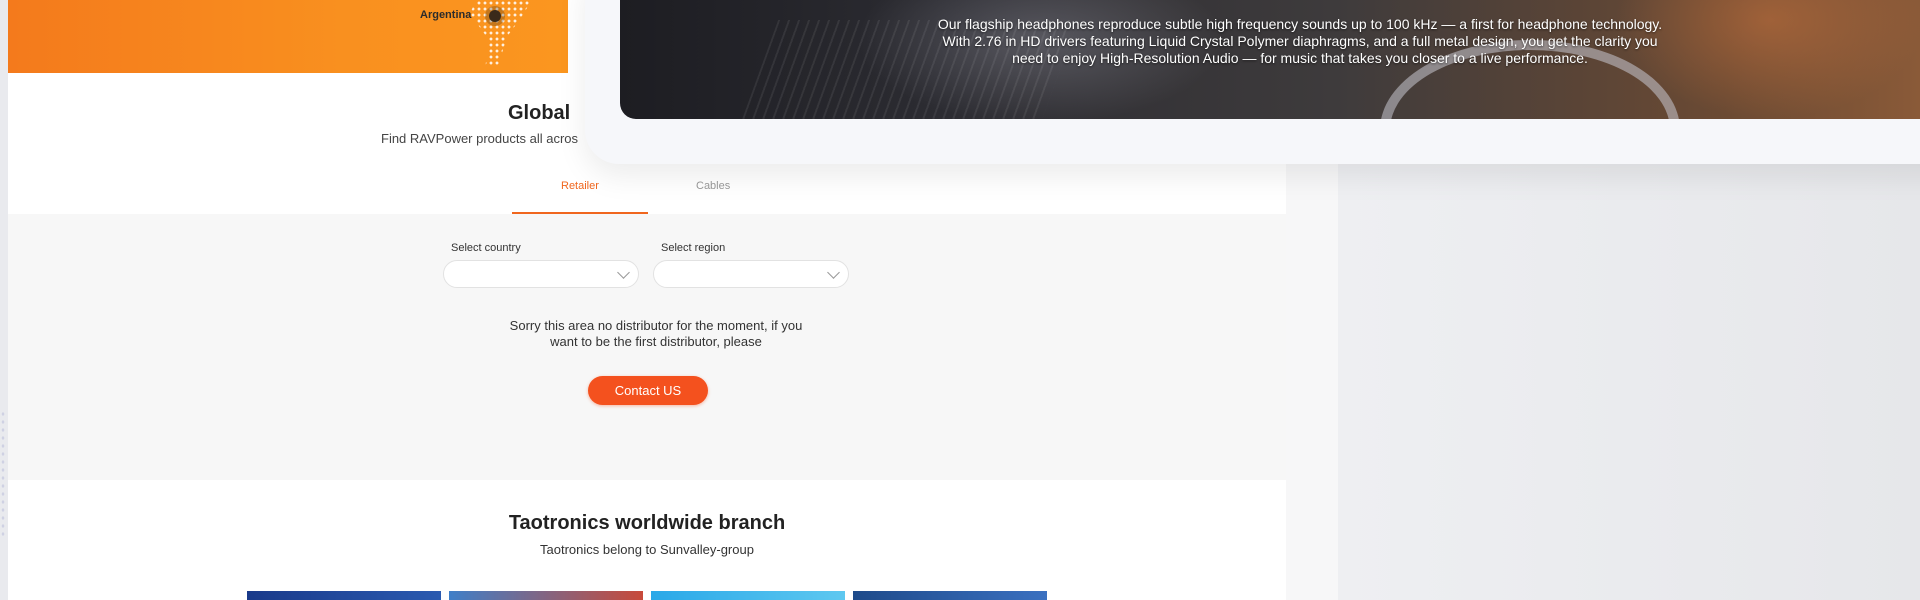  I want to click on region-select-label: Select region, so click(693, 248).